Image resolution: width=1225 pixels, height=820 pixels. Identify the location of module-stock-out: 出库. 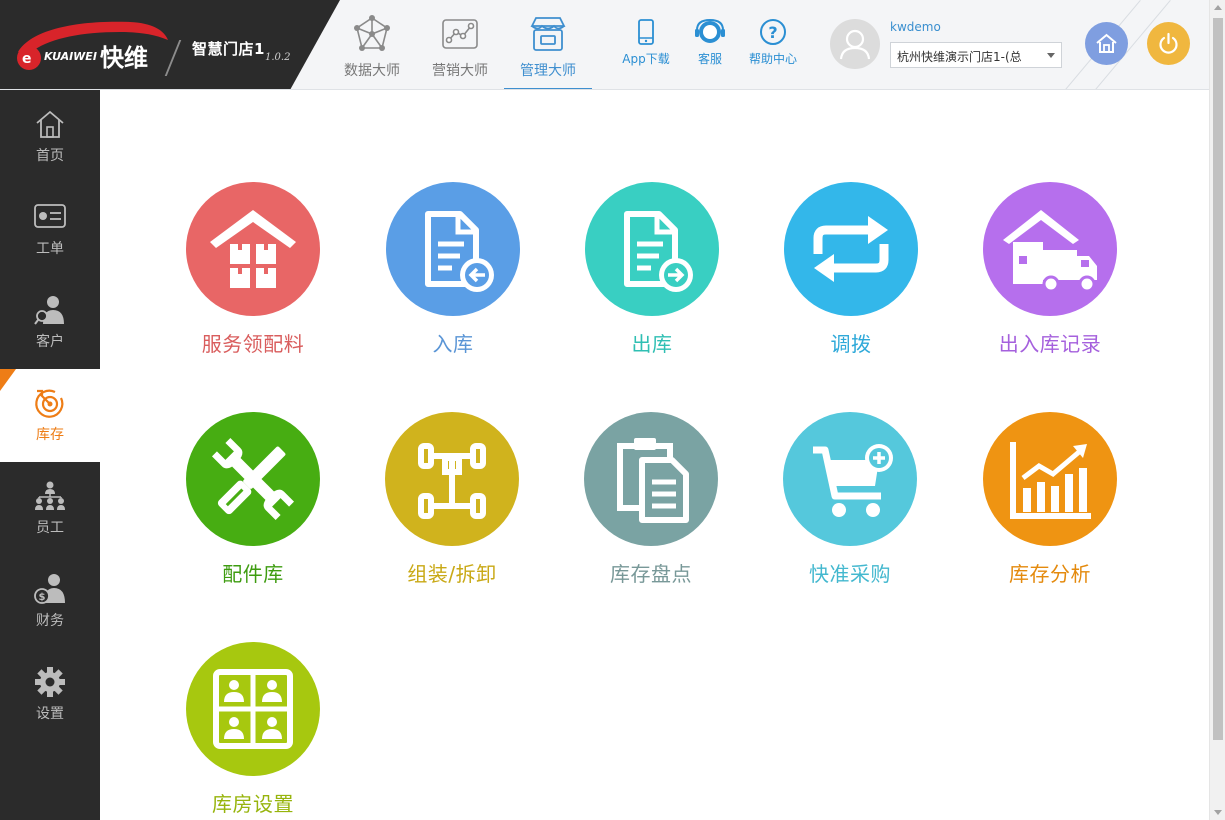
(652, 272).